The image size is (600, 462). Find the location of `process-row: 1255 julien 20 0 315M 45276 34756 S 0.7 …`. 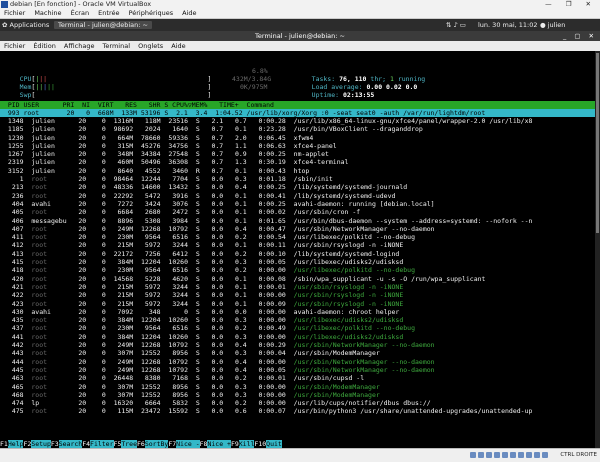

process-row: 1255 julien 20 0 315M 45276 34756 S 0.7 … is located at coordinates (297, 146).